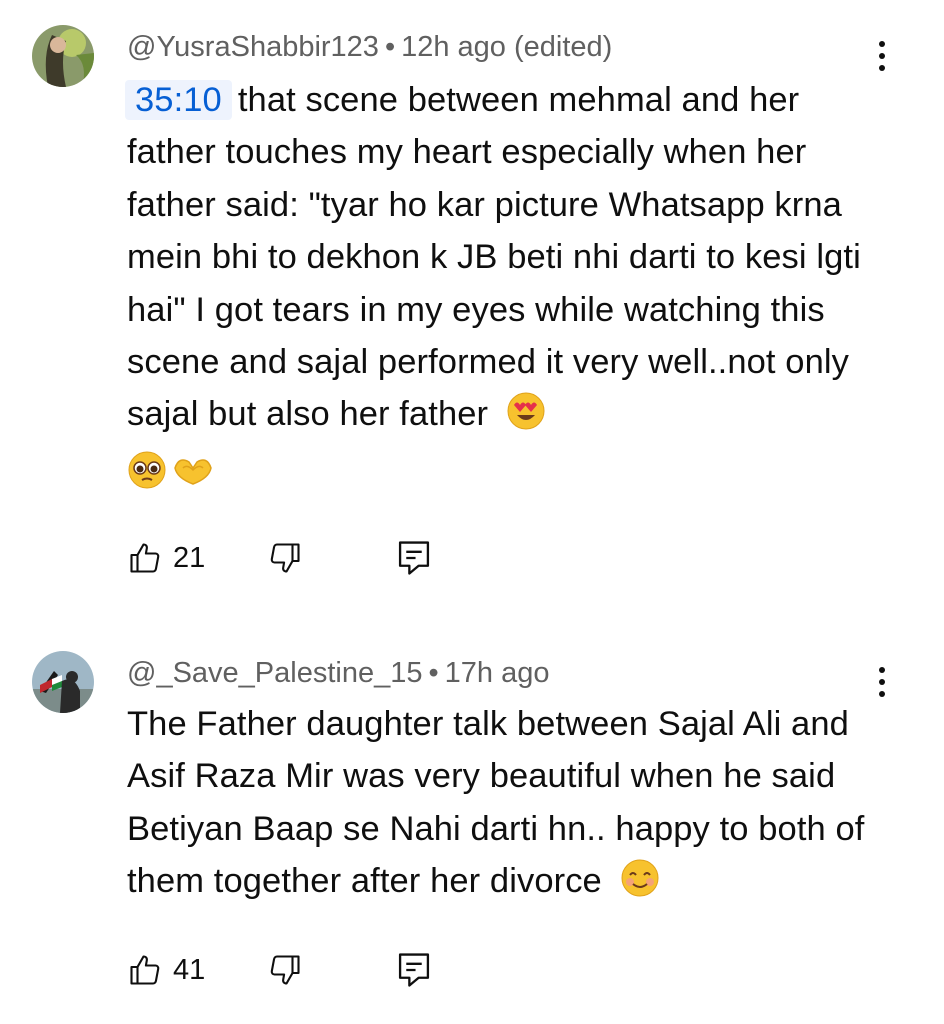 The height and width of the screenshot is (1024, 944). Describe the element at coordinates (189, 557) in the screenshot. I see `like-count: 21` at that location.